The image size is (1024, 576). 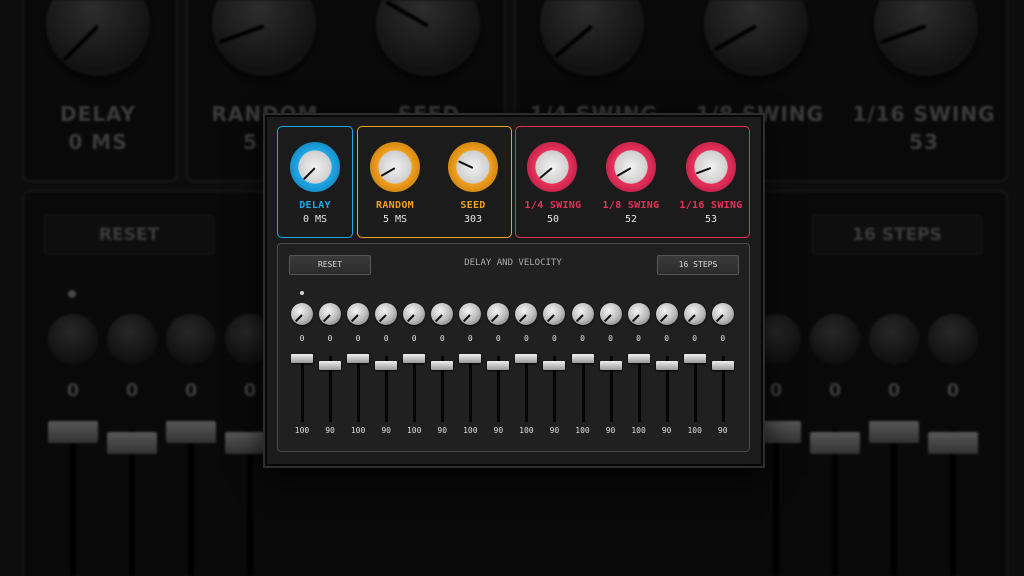 I want to click on random-group: RANDOM 5 MS SEED 303, so click(x=434, y=182).